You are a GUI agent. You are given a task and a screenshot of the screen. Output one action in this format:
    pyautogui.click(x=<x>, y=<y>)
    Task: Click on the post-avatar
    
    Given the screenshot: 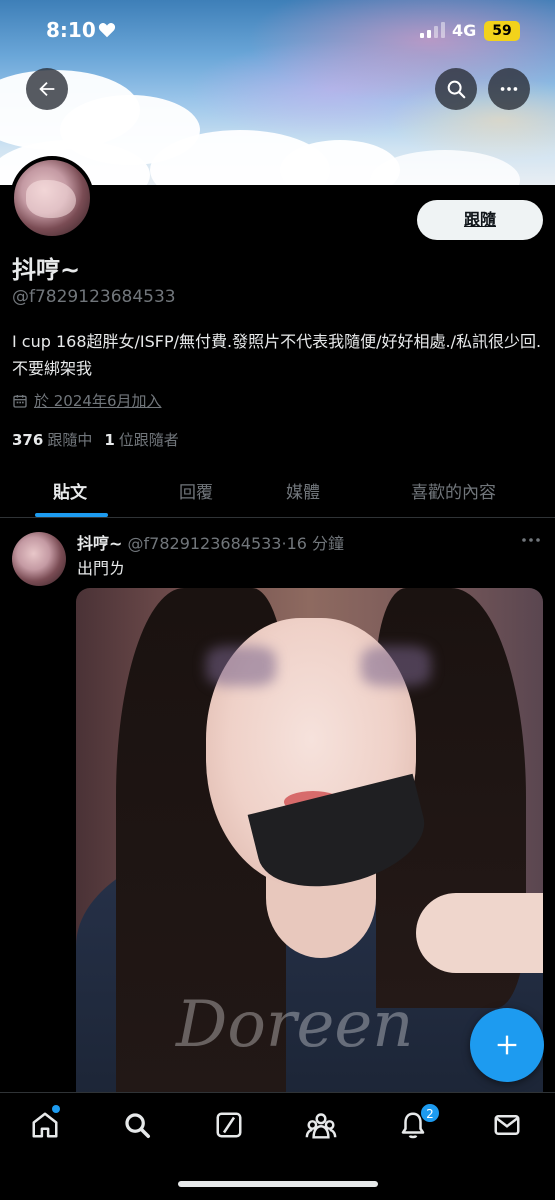 What is the action you would take?
    pyautogui.click(x=39, y=559)
    